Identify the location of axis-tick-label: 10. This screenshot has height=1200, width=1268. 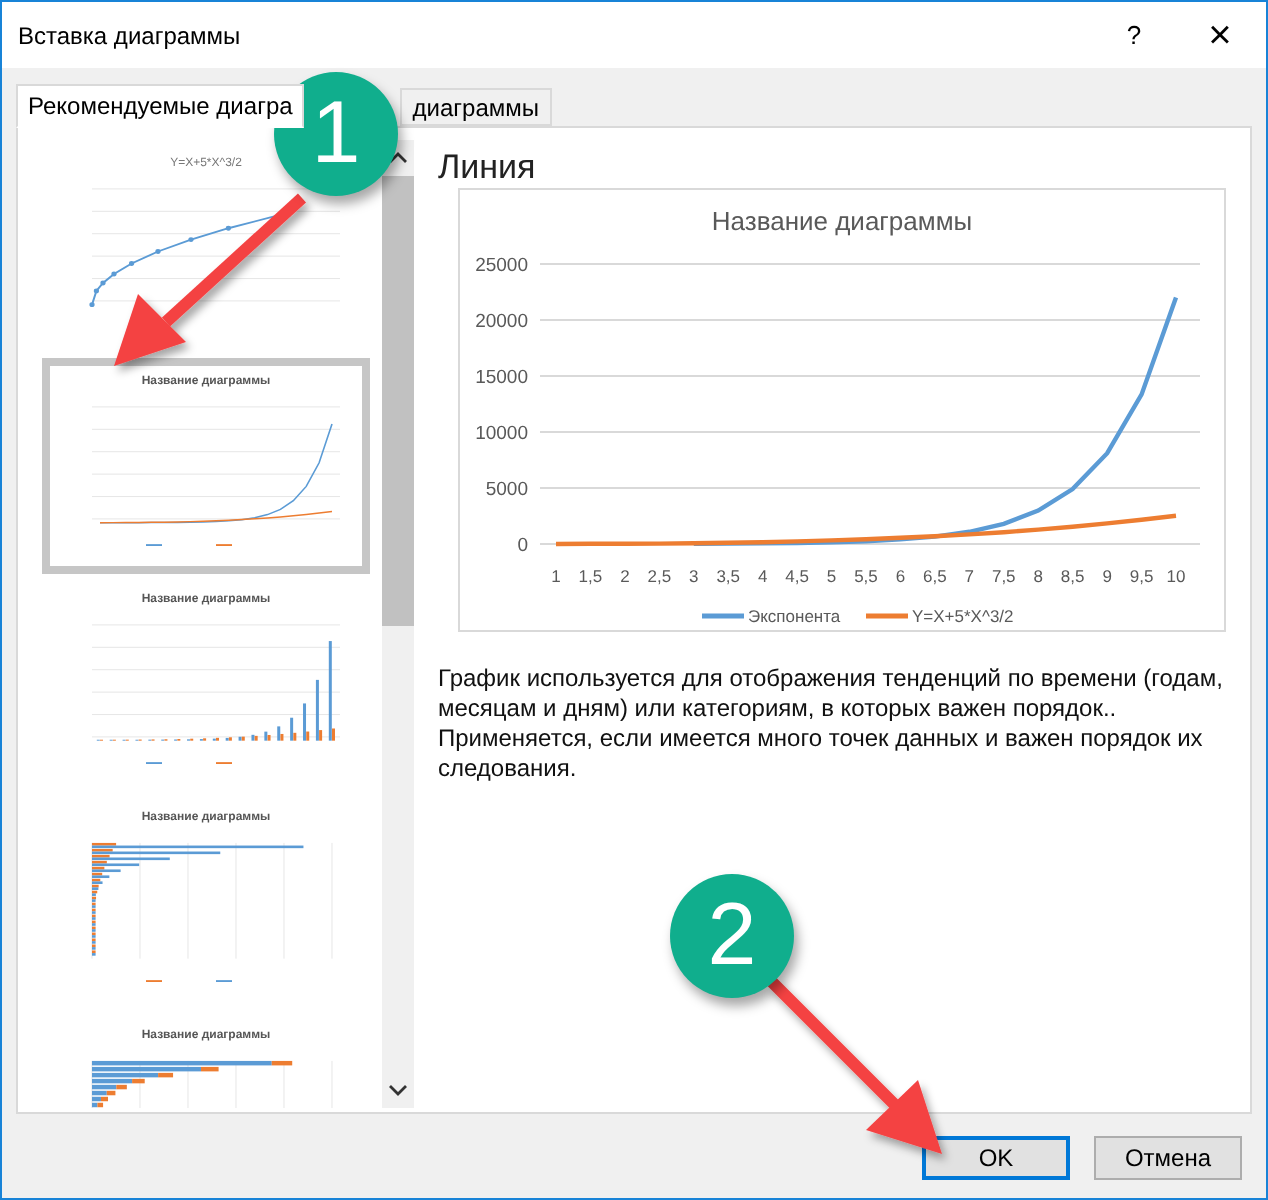
(1176, 576).